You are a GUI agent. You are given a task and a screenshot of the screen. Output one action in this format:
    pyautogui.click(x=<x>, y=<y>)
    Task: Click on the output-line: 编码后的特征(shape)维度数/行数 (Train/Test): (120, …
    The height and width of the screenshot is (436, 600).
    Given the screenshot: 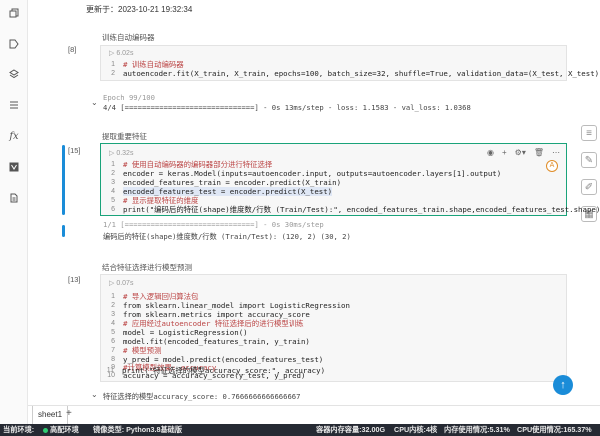 What is the action you would take?
    pyautogui.click(x=227, y=236)
    